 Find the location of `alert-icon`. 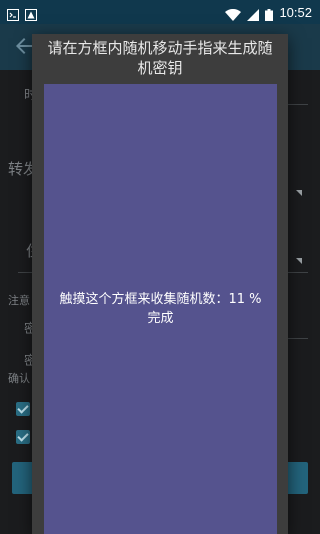

alert-icon is located at coordinates (31, 13).